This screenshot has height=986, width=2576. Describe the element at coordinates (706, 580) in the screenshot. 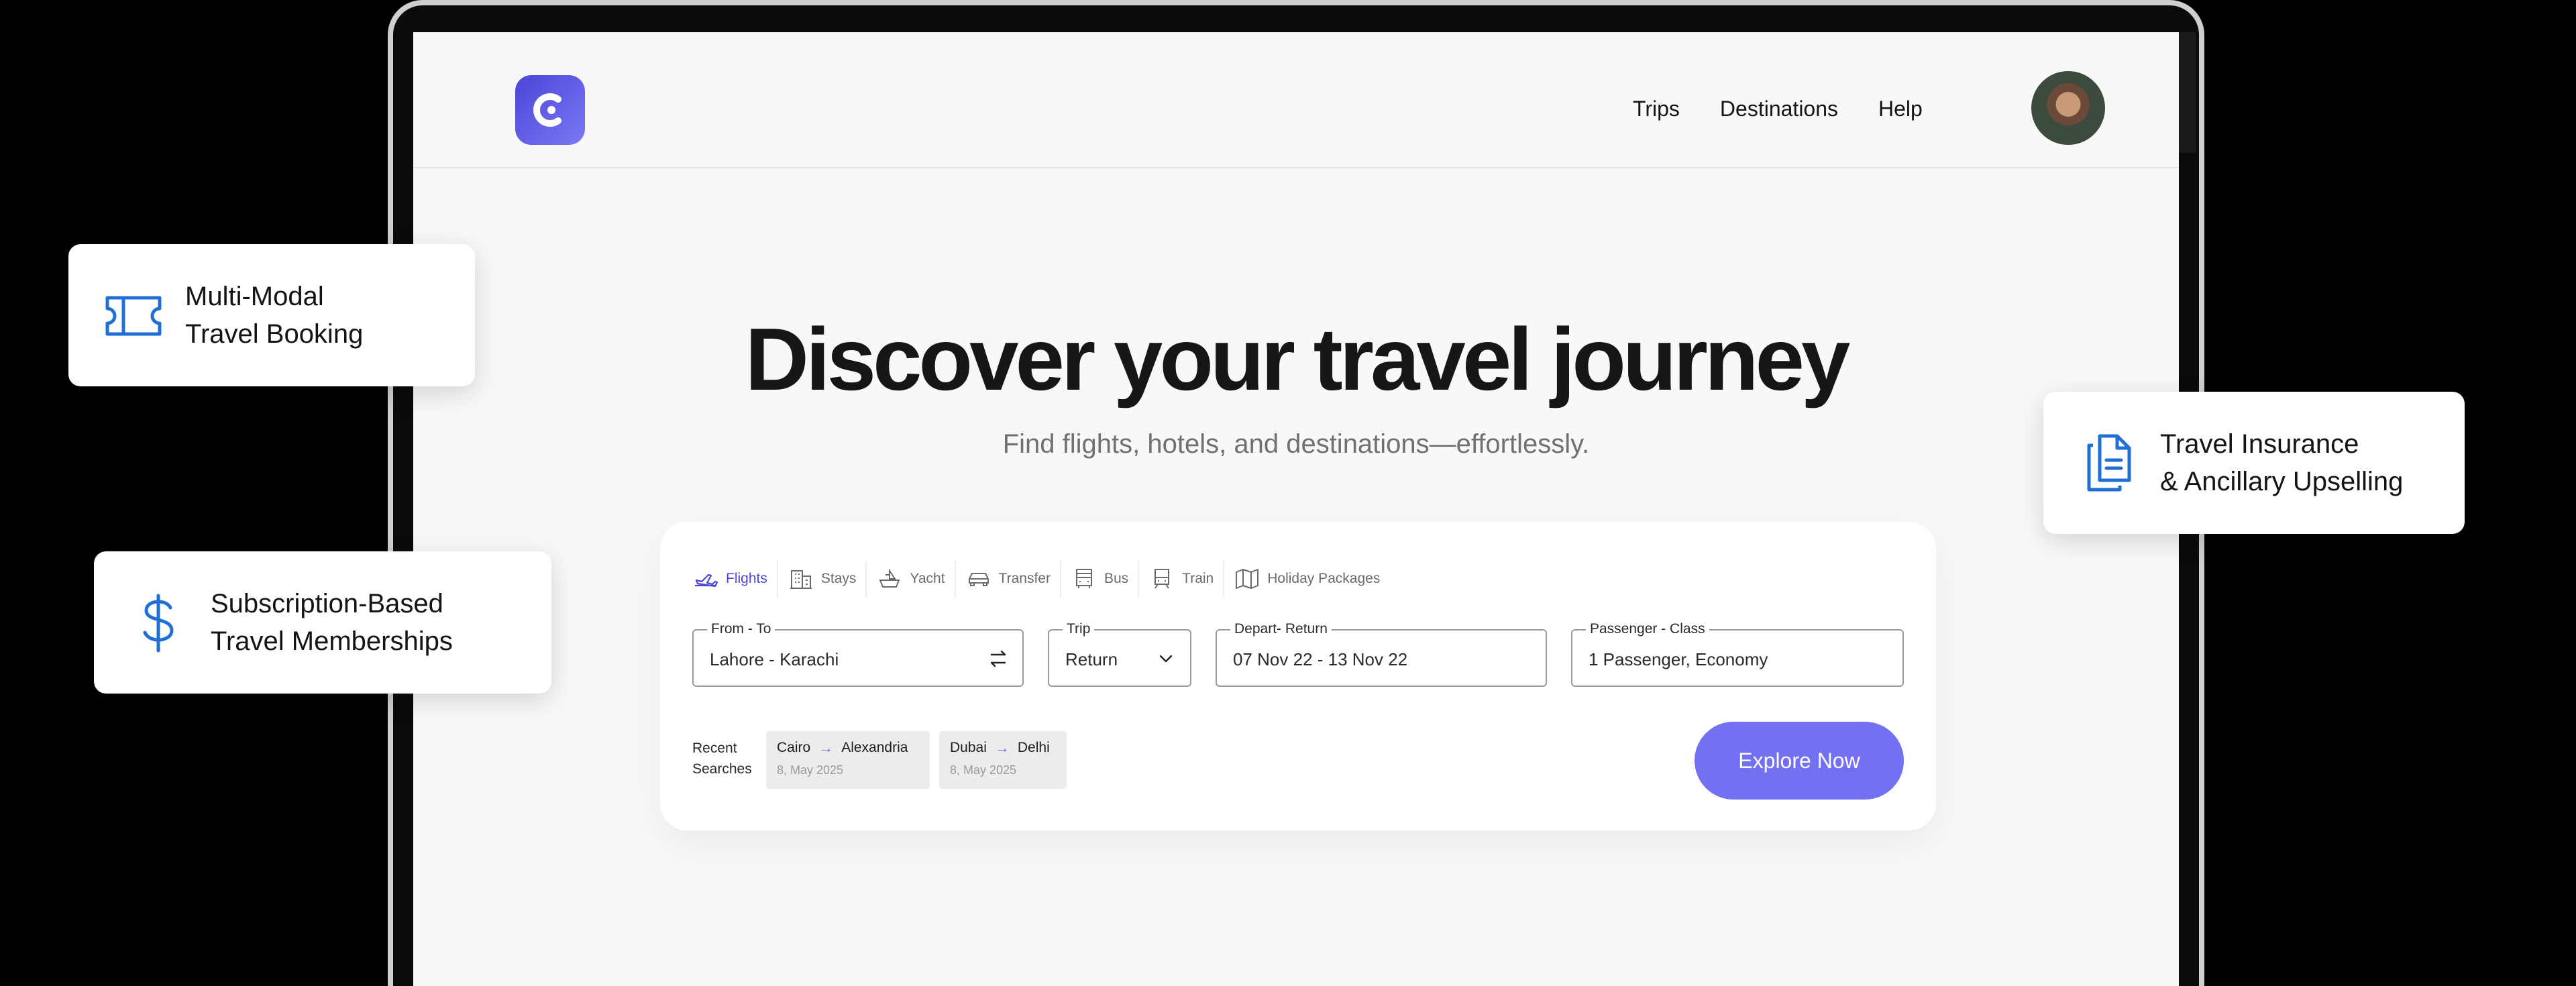

I see `plane-icon` at that location.